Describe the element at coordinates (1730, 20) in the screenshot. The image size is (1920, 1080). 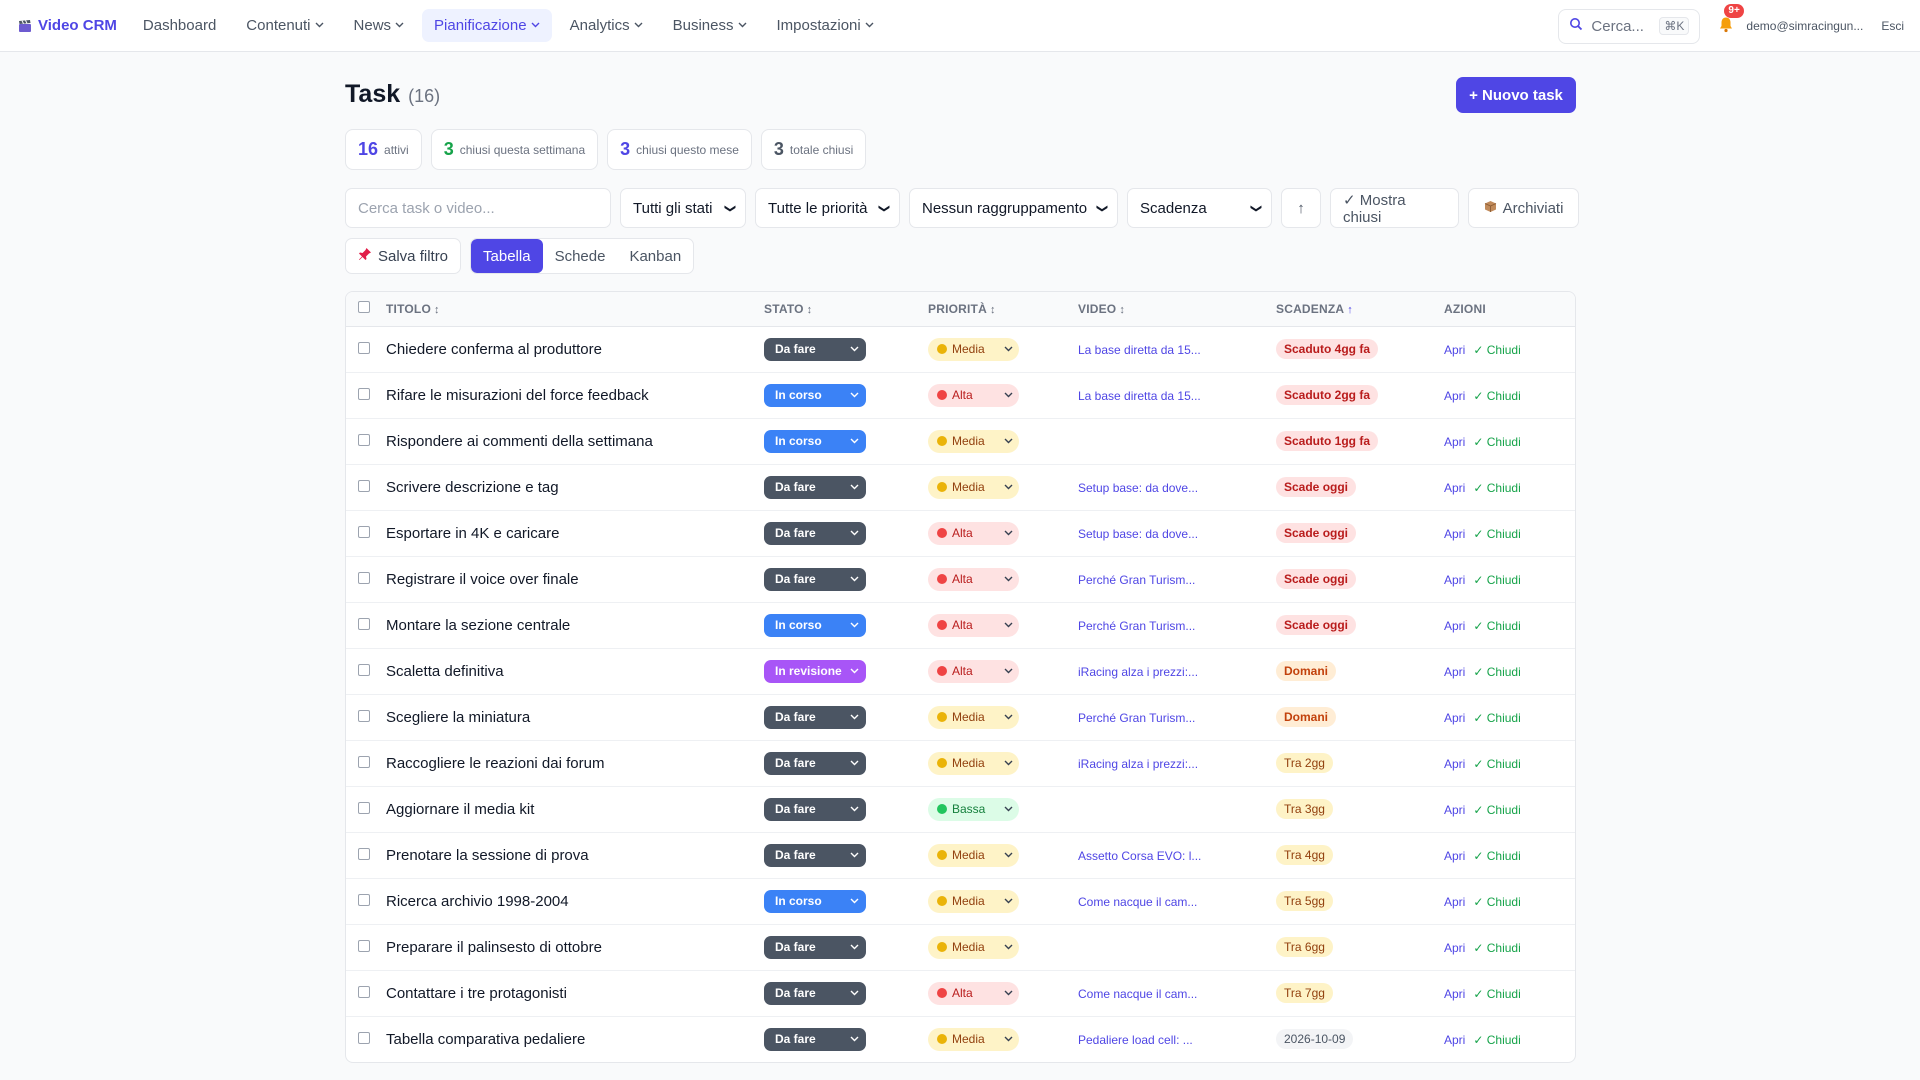
I see `notifications-button: 9+` at that location.